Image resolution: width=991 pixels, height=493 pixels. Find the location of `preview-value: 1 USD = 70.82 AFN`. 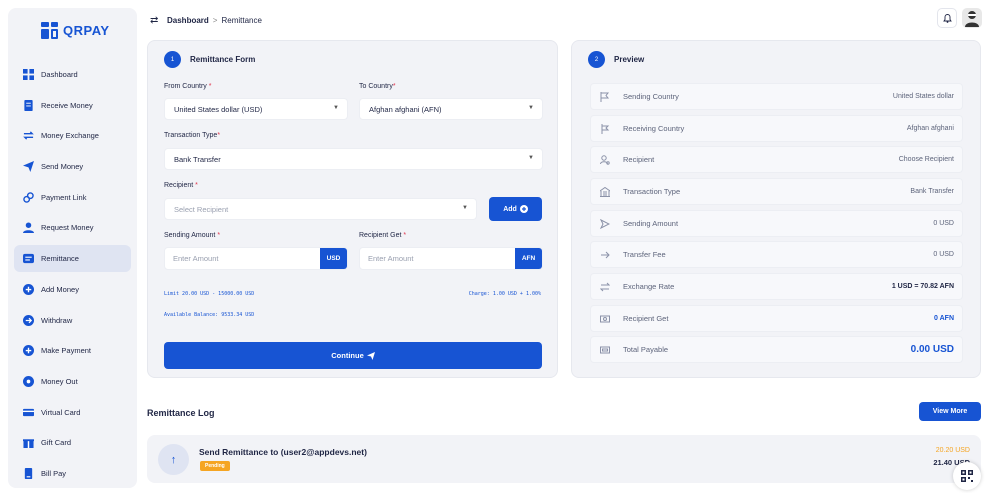

preview-value: 1 USD = 70.82 AFN is located at coordinates (922, 286).